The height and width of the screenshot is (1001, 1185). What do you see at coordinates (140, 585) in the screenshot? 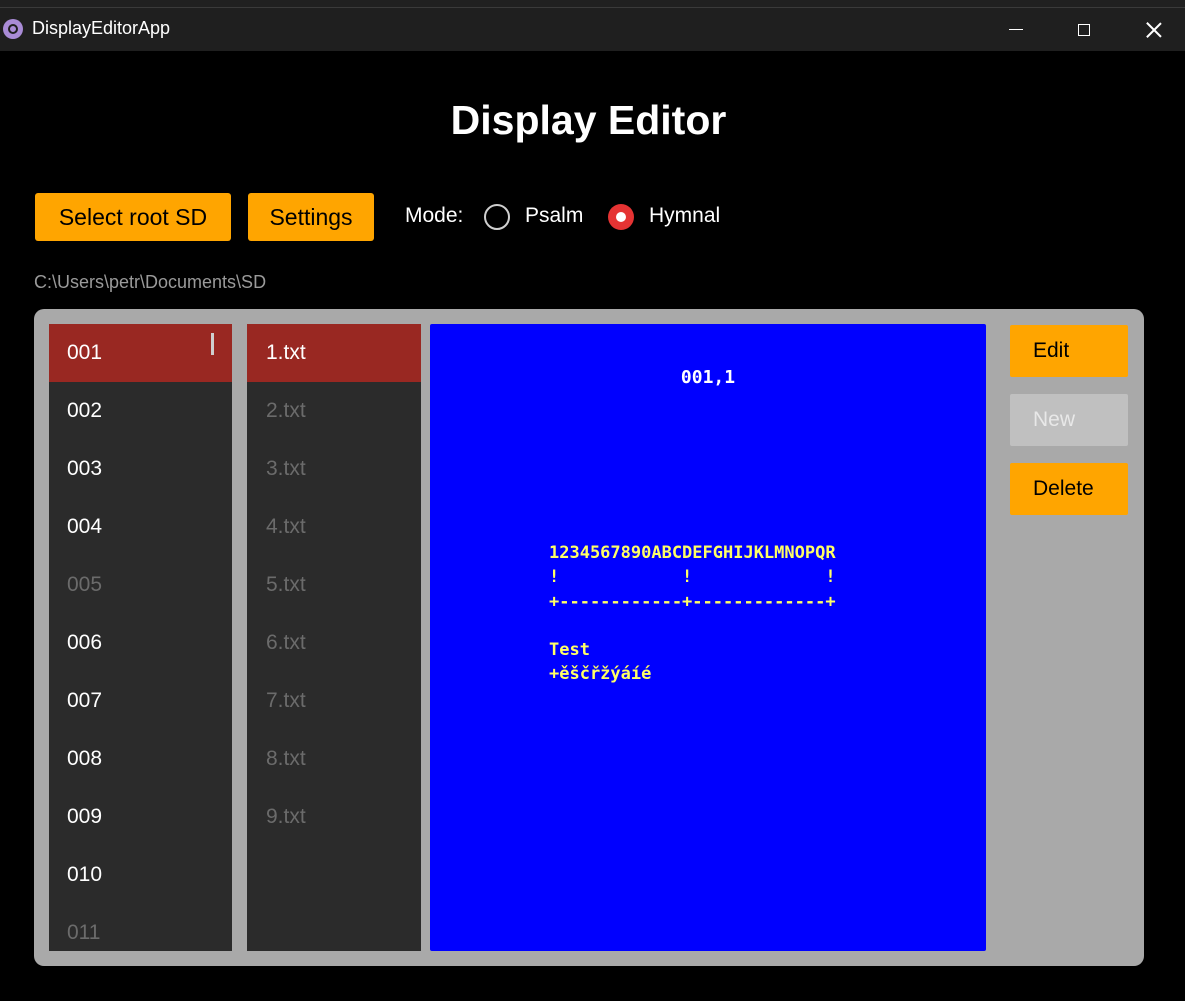
I see `folder-list-item: 005` at bounding box center [140, 585].